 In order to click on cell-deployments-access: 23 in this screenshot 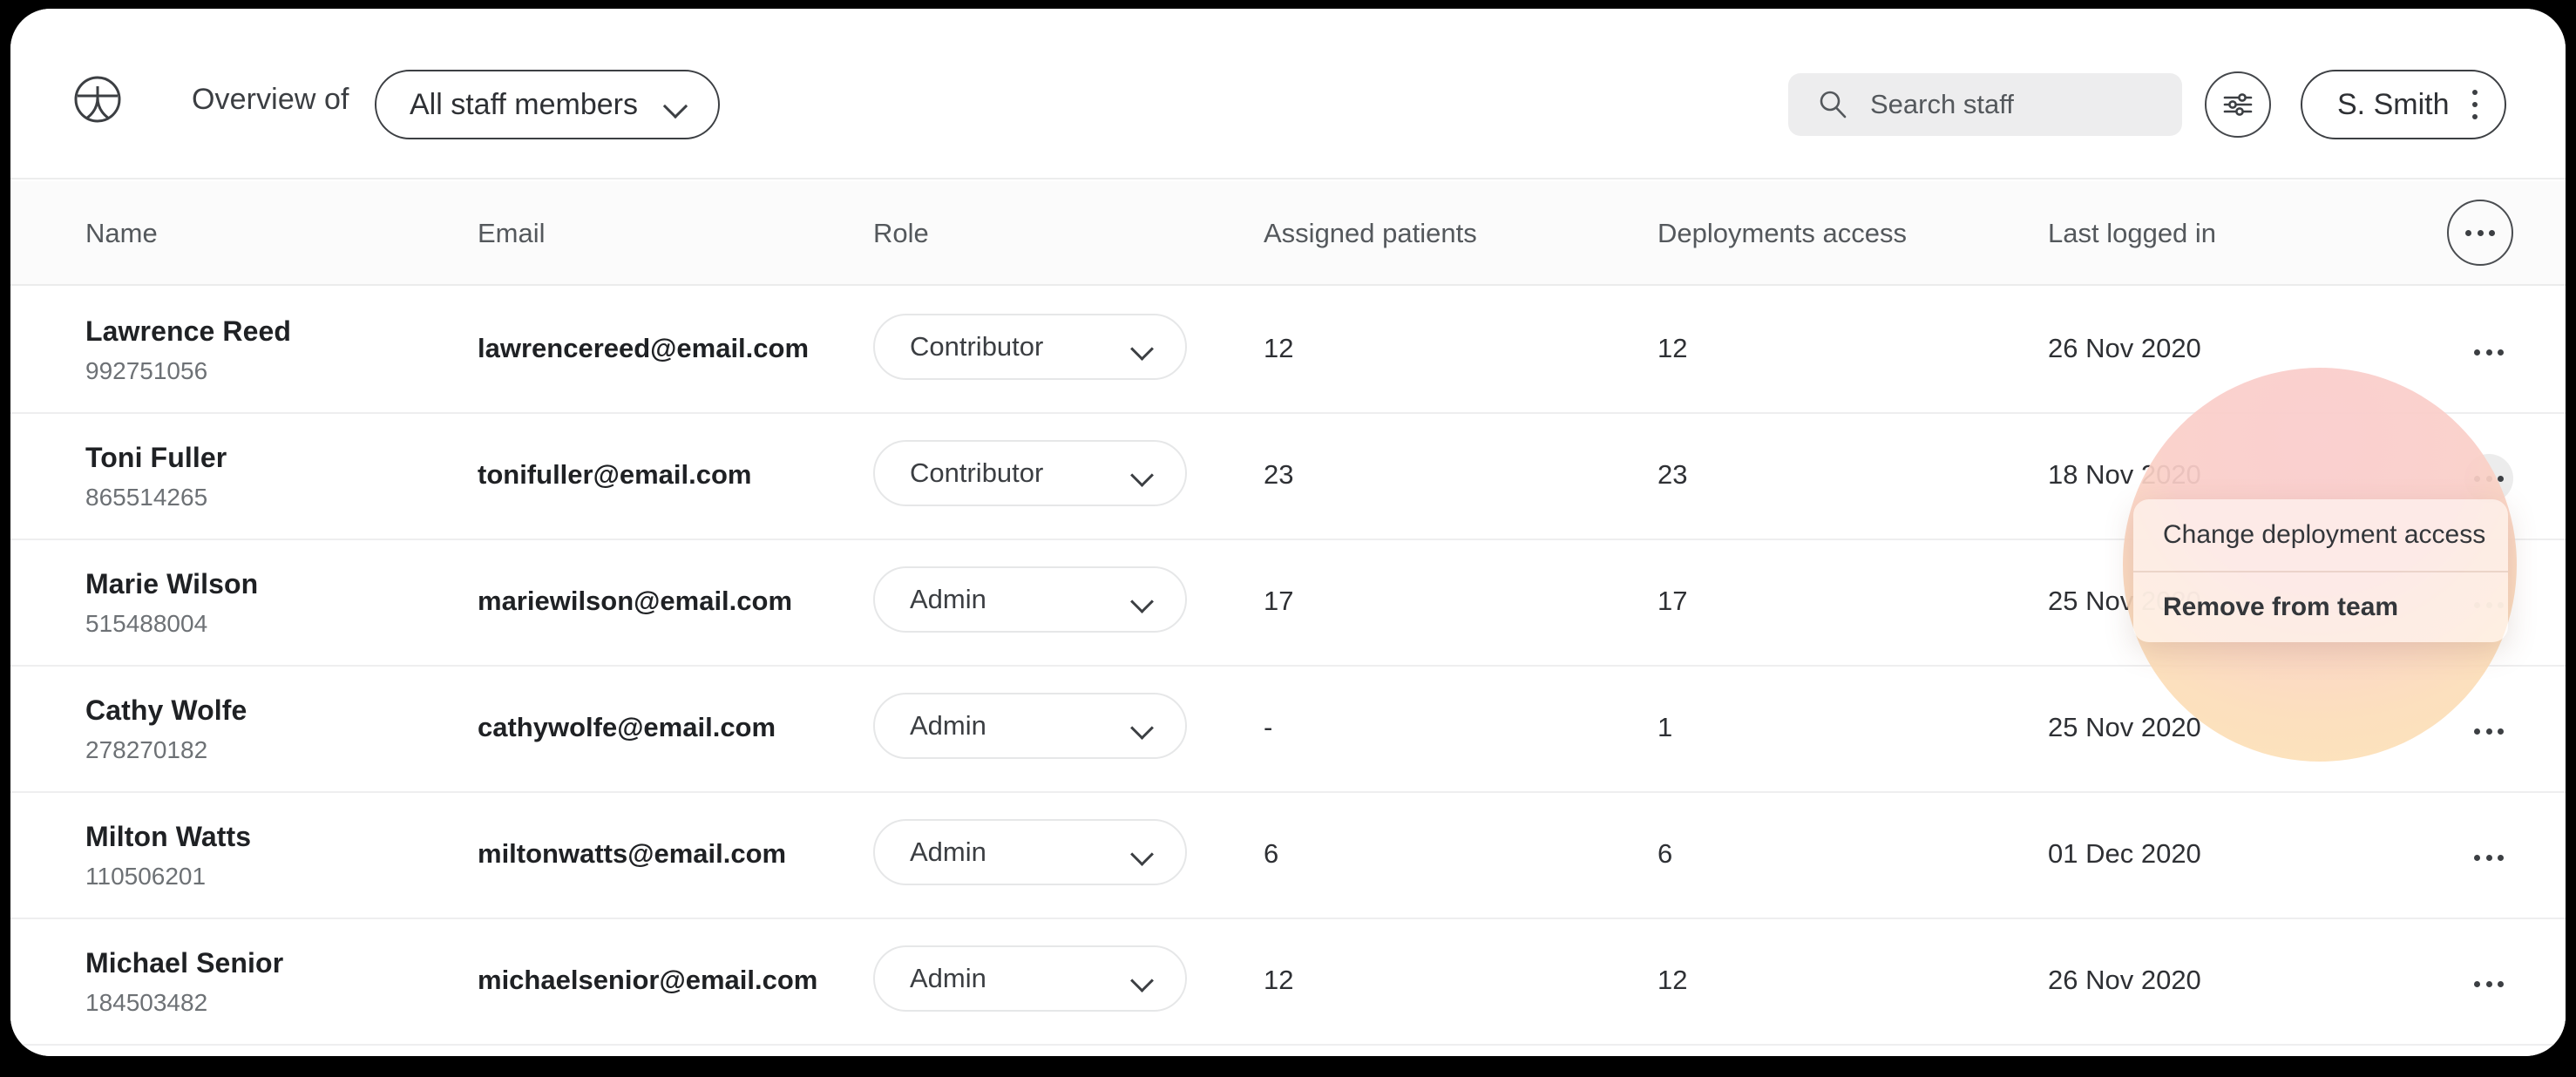, I will do `click(1673, 474)`.